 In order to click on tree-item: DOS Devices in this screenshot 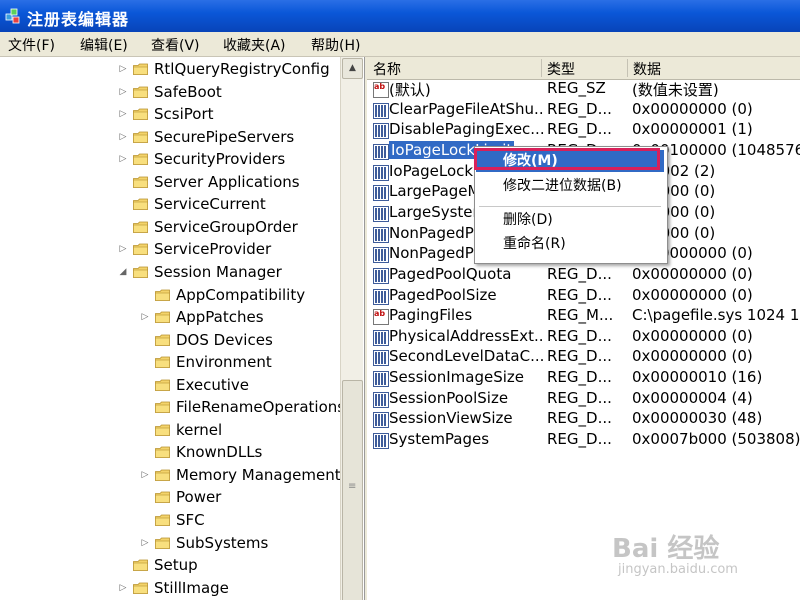, I will do `click(169, 340)`.